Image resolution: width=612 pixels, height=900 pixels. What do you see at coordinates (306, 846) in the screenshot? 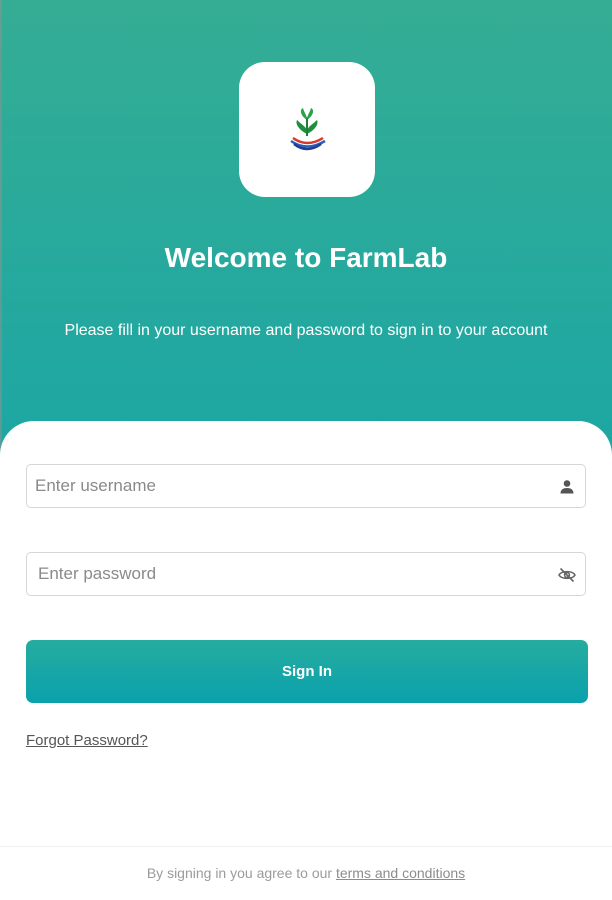
I see `footer-divider` at bounding box center [306, 846].